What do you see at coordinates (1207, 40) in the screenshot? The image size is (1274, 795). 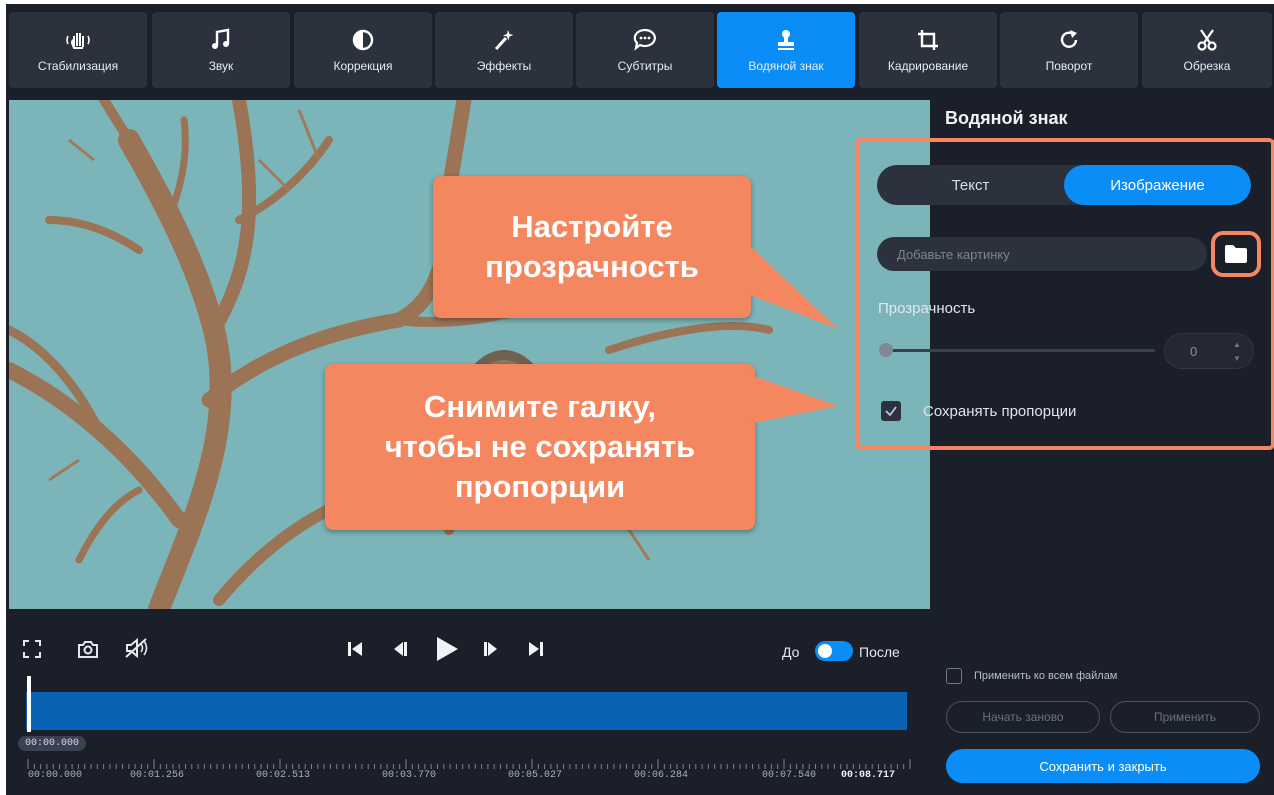 I see `scissors-icon` at bounding box center [1207, 40].